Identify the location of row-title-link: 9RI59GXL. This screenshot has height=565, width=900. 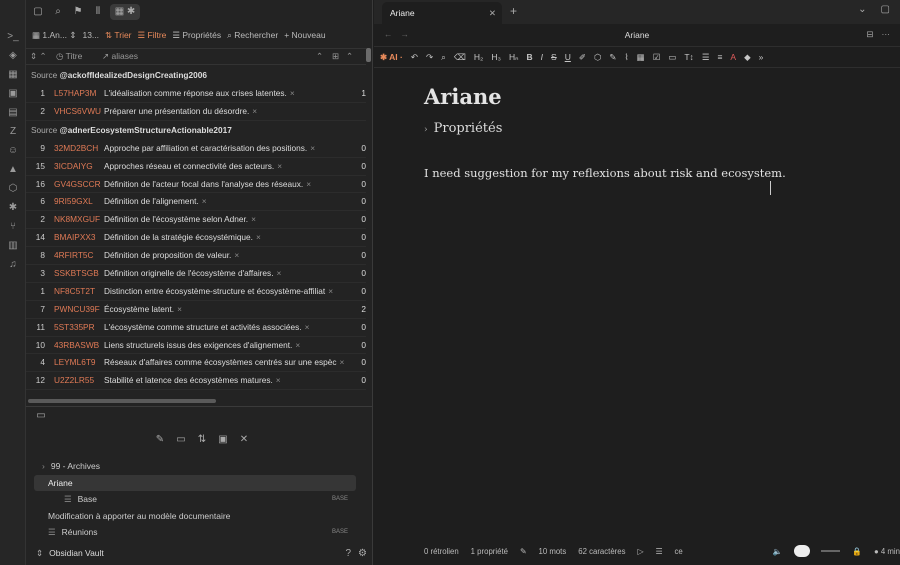
(76, 201).